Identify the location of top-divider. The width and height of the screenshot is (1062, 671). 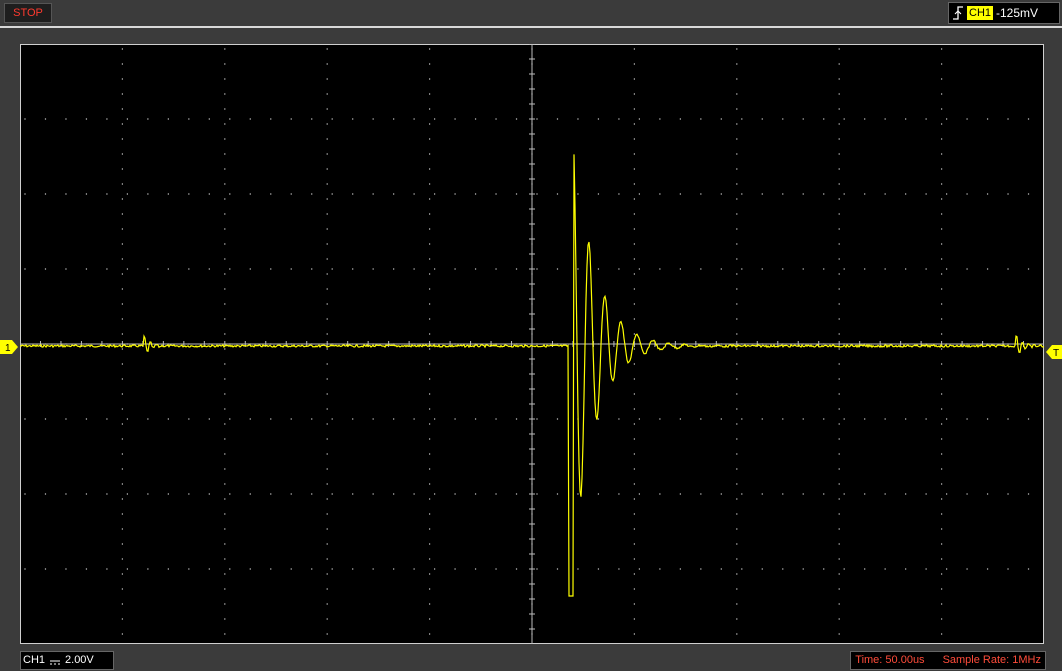
(531, 27).